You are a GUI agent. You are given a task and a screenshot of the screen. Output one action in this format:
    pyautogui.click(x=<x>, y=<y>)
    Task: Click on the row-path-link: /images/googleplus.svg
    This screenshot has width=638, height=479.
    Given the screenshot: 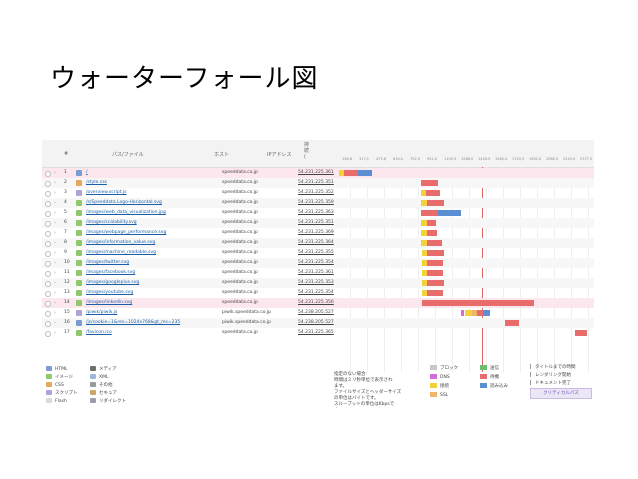 What is the action you would take?
    pyautogui.click(x=112, y=283)
    